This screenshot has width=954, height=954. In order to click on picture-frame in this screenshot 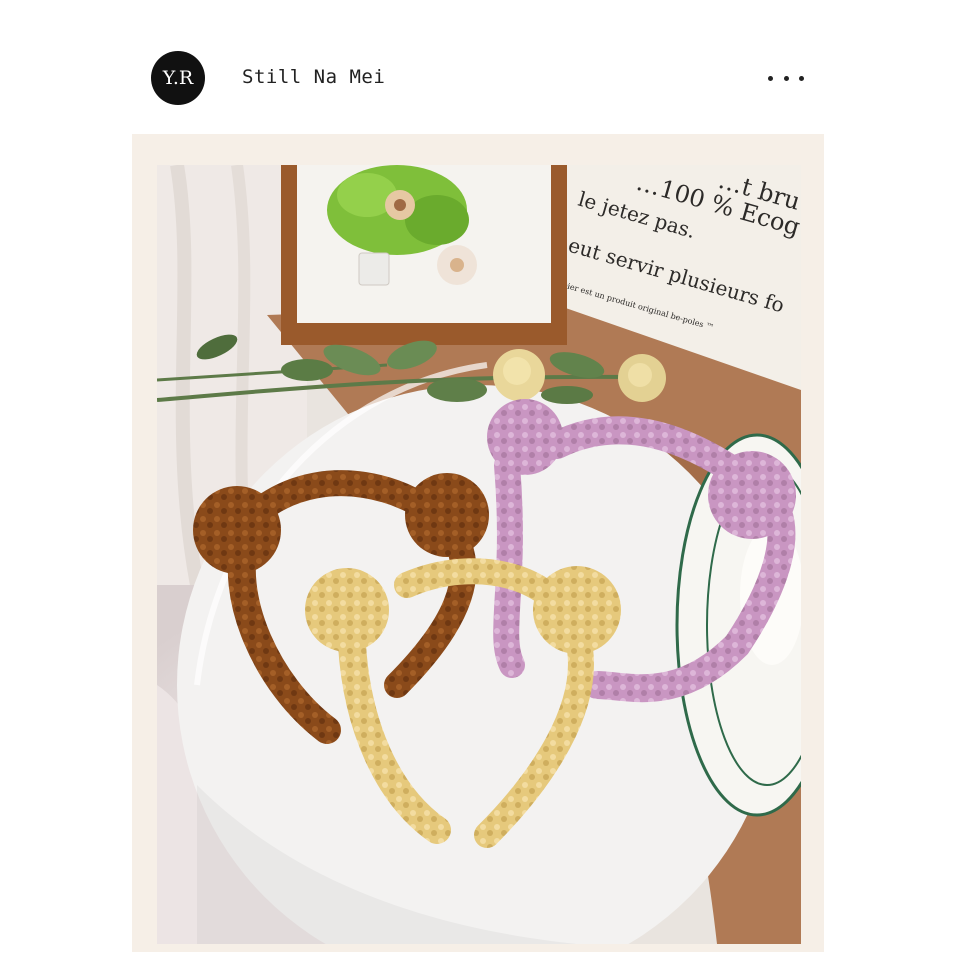, I will do `click(424, 255)`.